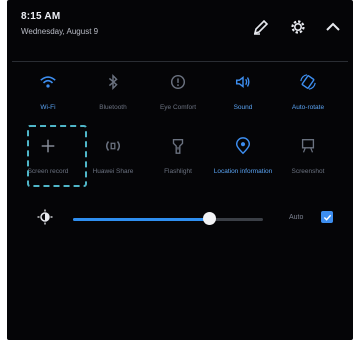 The height and width of the screenshot is (340, 359). Describe the element at coordinates (113, 84) in the screenshot. I see `bluetooth-icon` at that location.